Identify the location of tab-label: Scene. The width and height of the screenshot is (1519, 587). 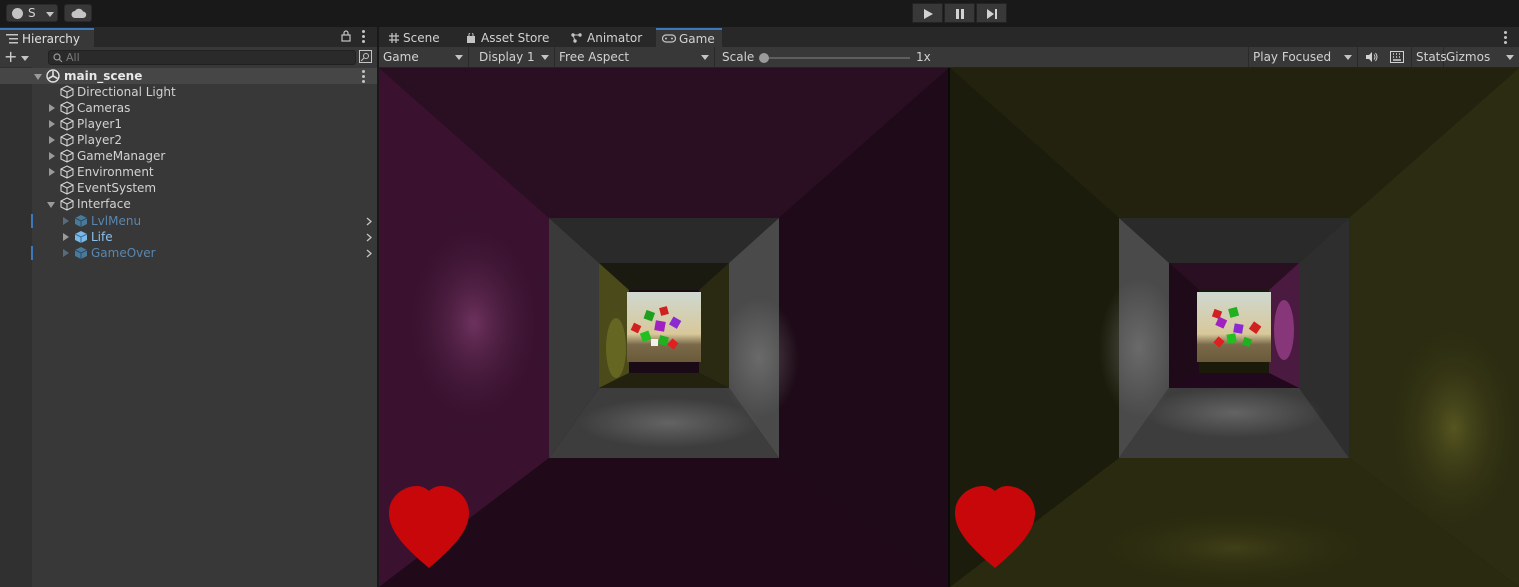
(421, 38).